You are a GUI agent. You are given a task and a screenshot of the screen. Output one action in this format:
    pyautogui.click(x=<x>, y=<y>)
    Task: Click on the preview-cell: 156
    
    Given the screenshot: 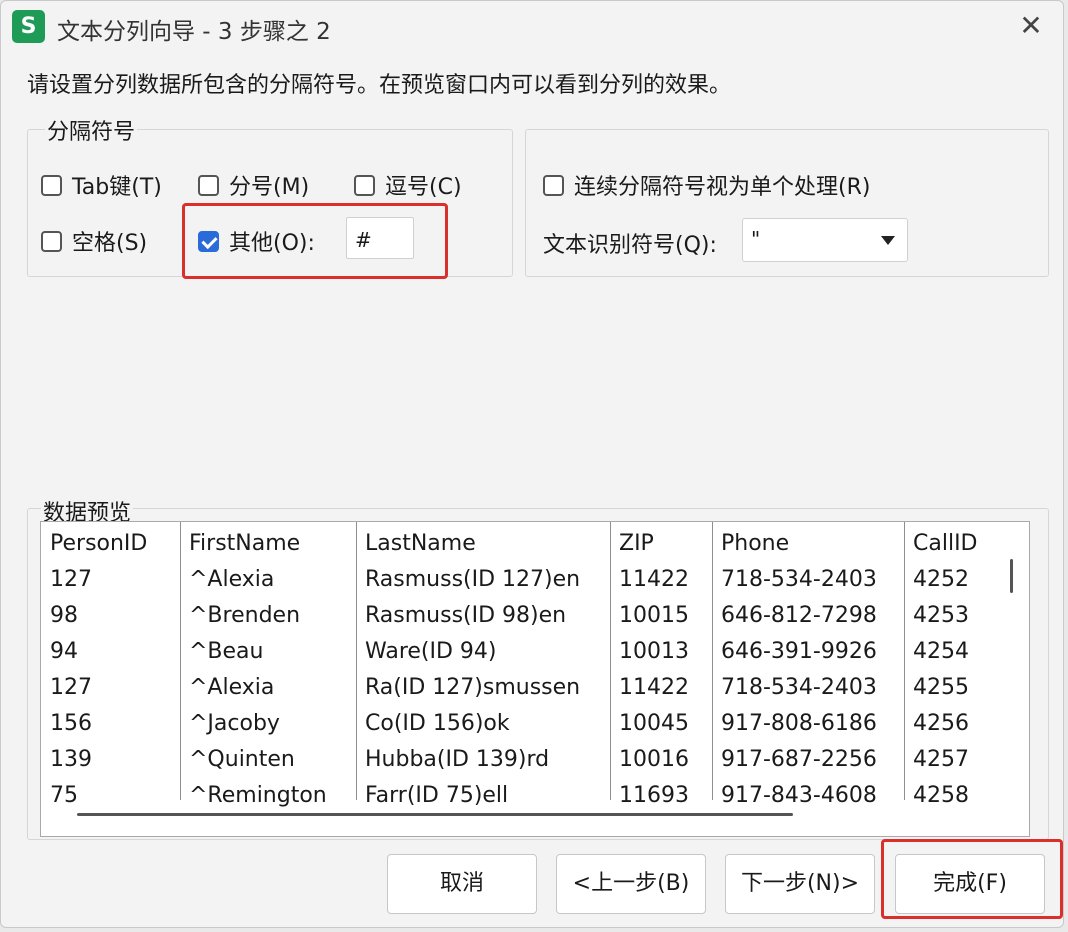 What is the action you would take?
    pyautogui.click(x=71, y=723)
    